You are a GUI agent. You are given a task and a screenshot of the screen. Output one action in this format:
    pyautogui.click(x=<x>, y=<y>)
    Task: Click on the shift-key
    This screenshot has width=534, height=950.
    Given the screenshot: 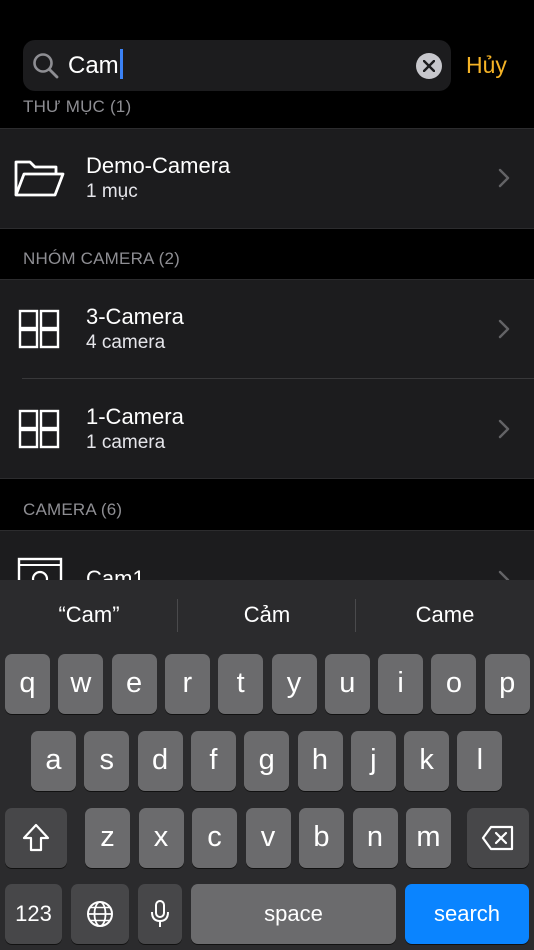 What is the action you would take?
    pyautogui.click(x=36, y=838)
    